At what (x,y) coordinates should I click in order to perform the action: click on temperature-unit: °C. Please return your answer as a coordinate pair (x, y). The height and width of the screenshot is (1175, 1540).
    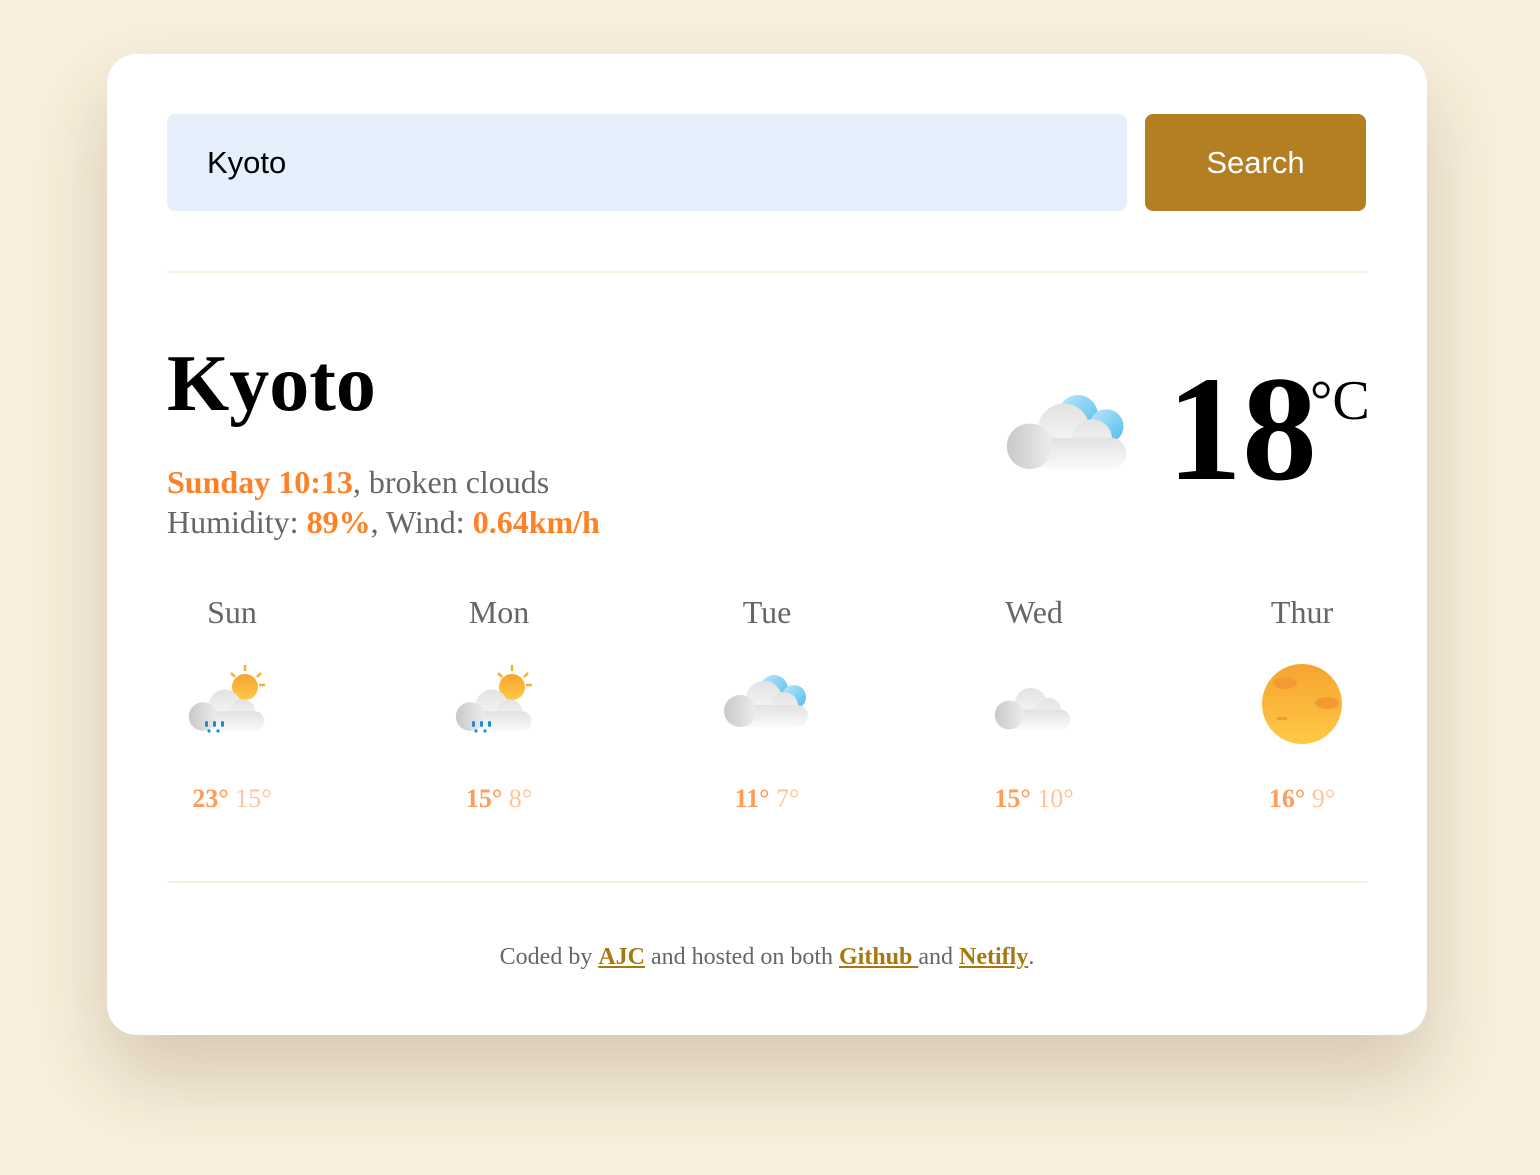
    Looking at the image, I should click on (1340, 401).